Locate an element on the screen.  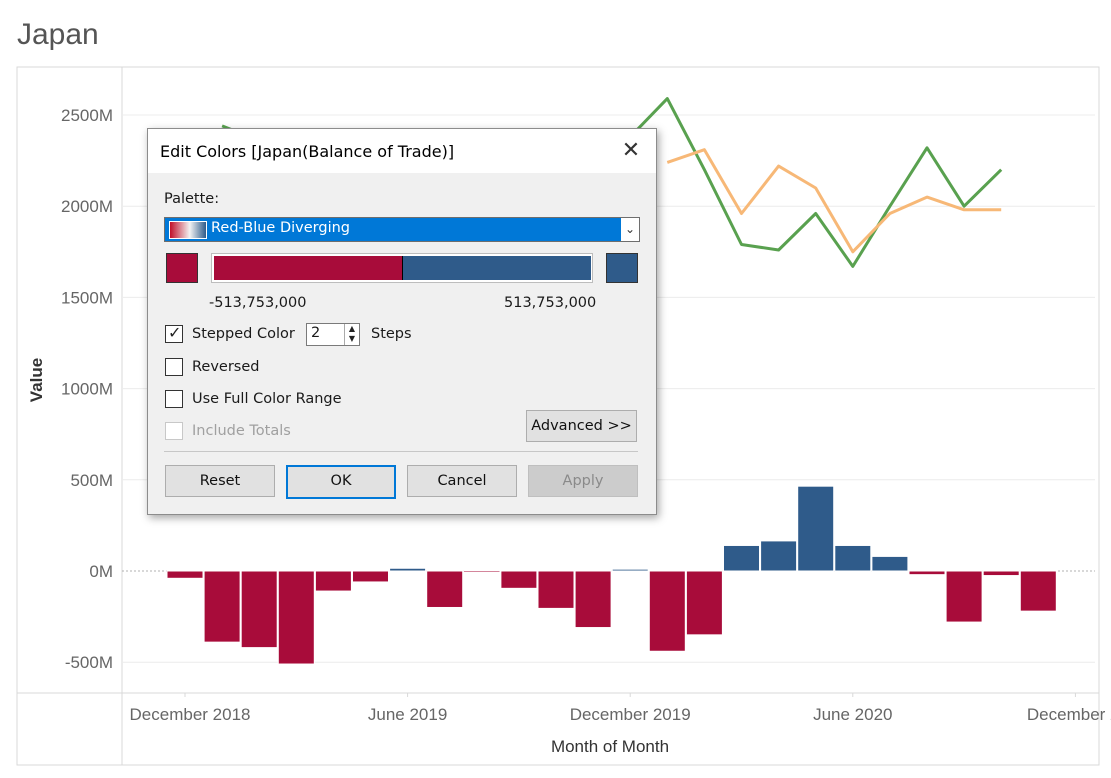
chevron-down-icon: ⌄ is located at coordinates (630, 229).